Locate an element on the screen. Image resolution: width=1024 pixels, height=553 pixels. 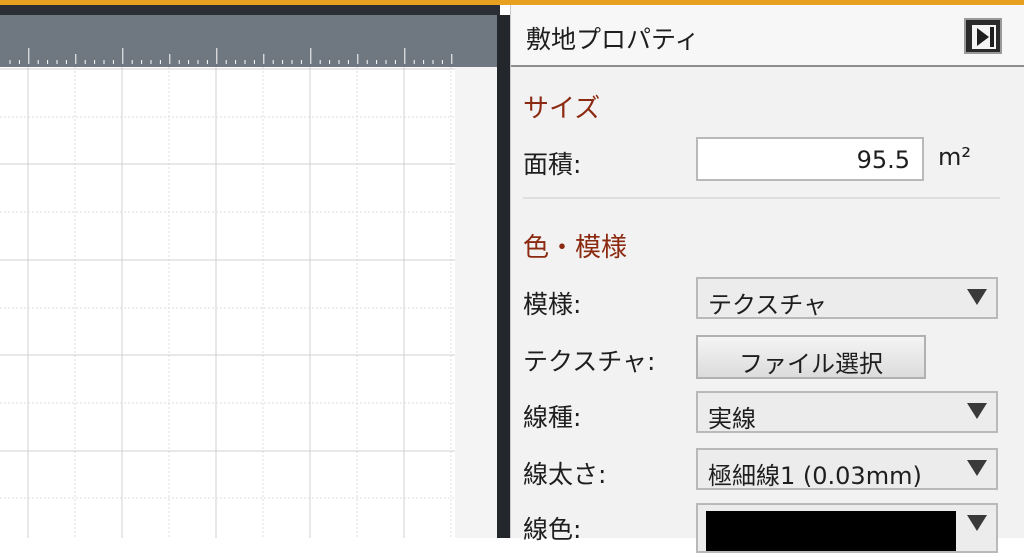
panel-title: 敷地プロパティ is located at coordinates (613, 39).